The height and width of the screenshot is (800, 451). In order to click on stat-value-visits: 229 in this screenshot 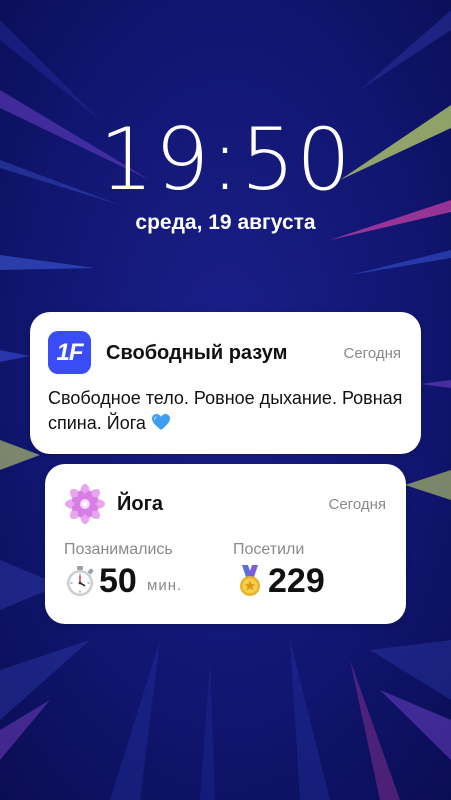, I will do `click(296, 581)`.